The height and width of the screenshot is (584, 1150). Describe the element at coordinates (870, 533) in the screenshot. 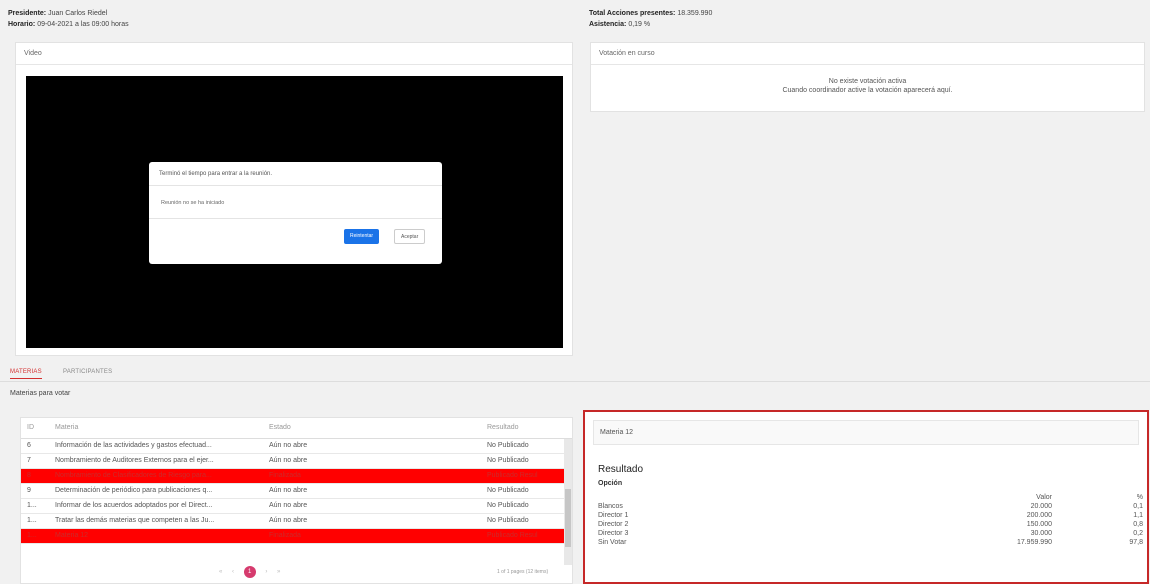

I see `resultado-row: Director 3 30.000 0,2` at that location.